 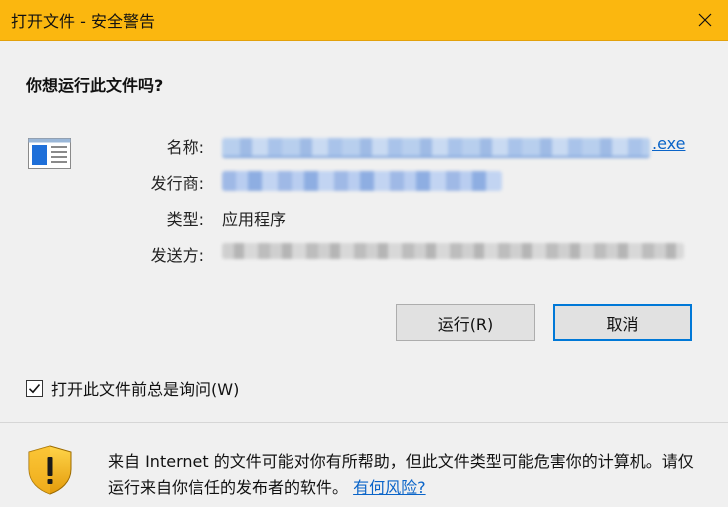 What do you see at coordinates (177, 255) in the screenshot?
I see `from-label: 发送方:` at bounding box center [177, 255].